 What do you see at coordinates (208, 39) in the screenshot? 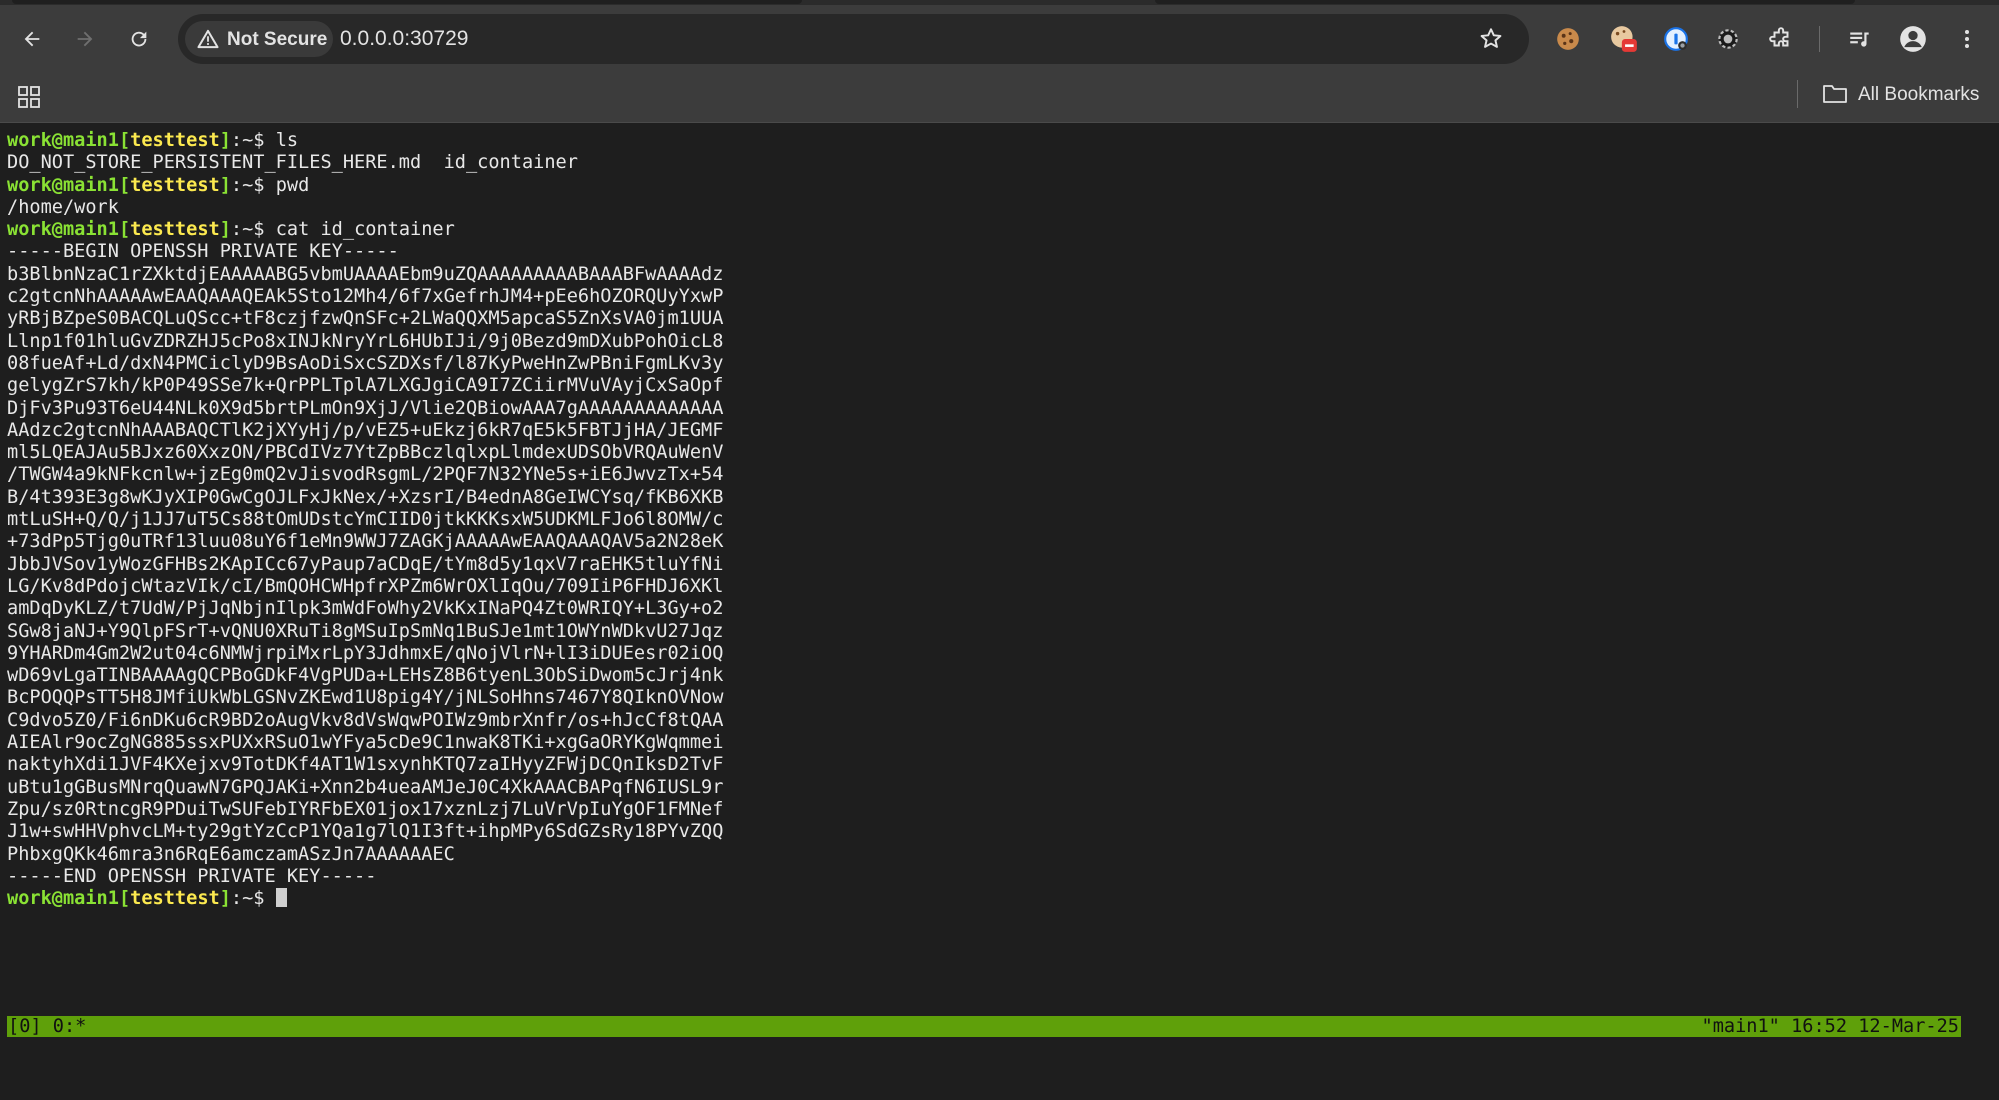
I see `warning-triangle-icon` at bounding box center [208, 39].